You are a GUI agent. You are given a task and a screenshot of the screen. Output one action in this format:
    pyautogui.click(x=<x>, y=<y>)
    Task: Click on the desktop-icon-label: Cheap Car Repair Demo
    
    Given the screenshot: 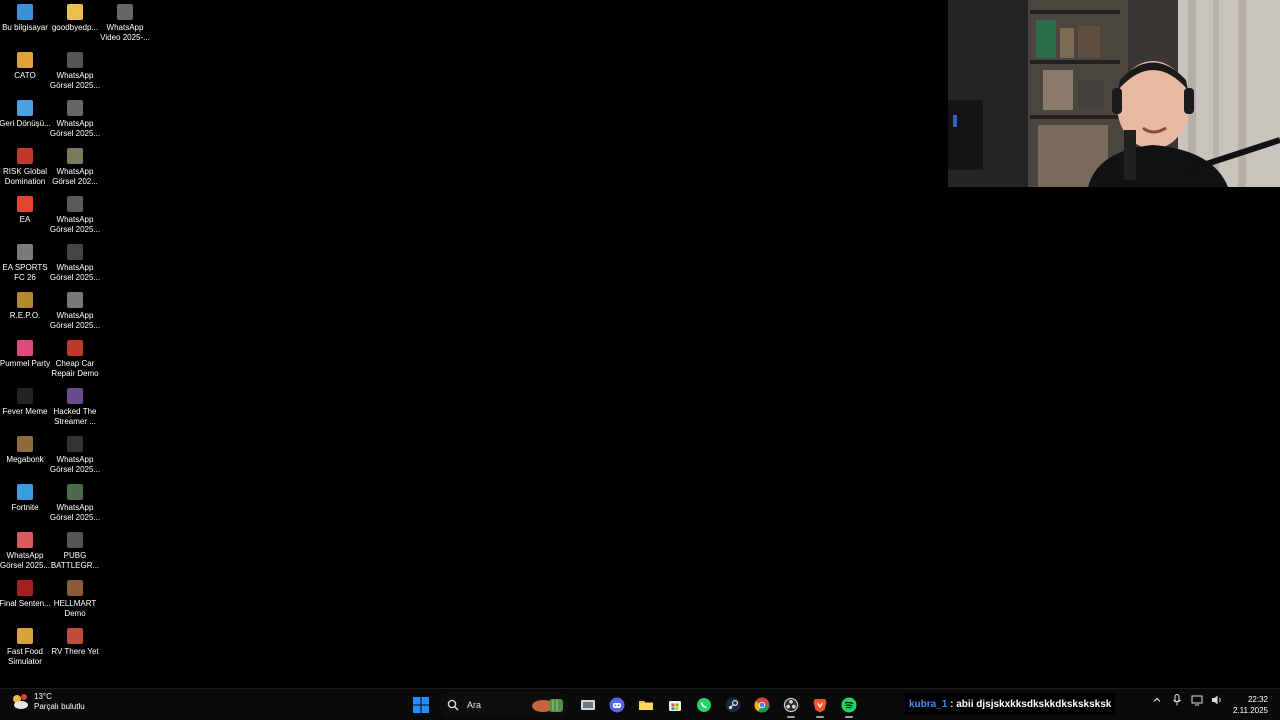 What is the action you would take?
    pyautogui.click(x=75, y=368)
    